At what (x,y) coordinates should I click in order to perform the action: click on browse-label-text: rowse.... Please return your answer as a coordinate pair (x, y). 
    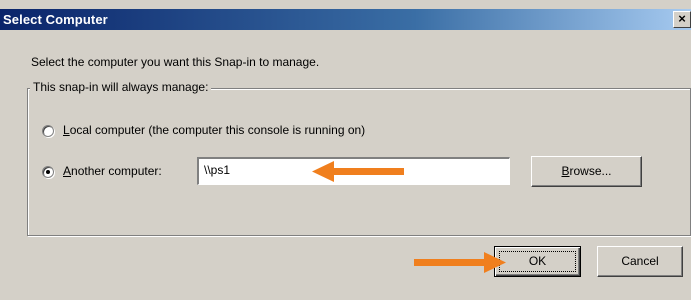
    Looking at the image, I should click on (590, 171).